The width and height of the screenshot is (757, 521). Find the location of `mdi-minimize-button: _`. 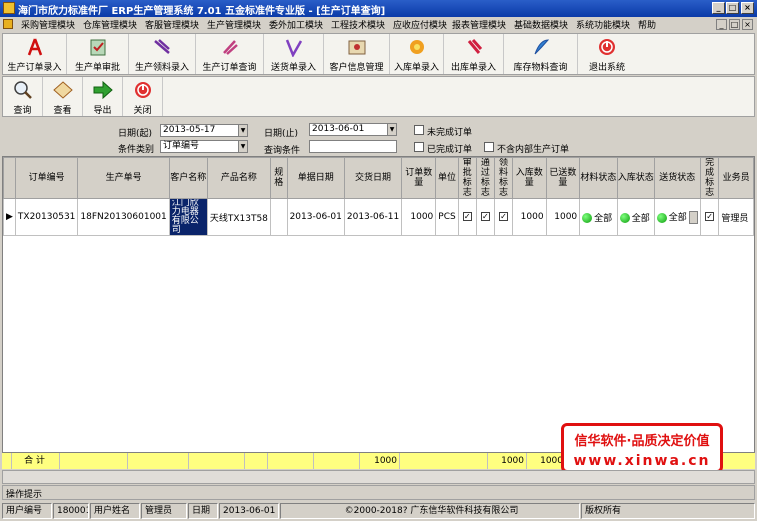

mdi-minimize-button: _ is located at coordinates (721, 24).